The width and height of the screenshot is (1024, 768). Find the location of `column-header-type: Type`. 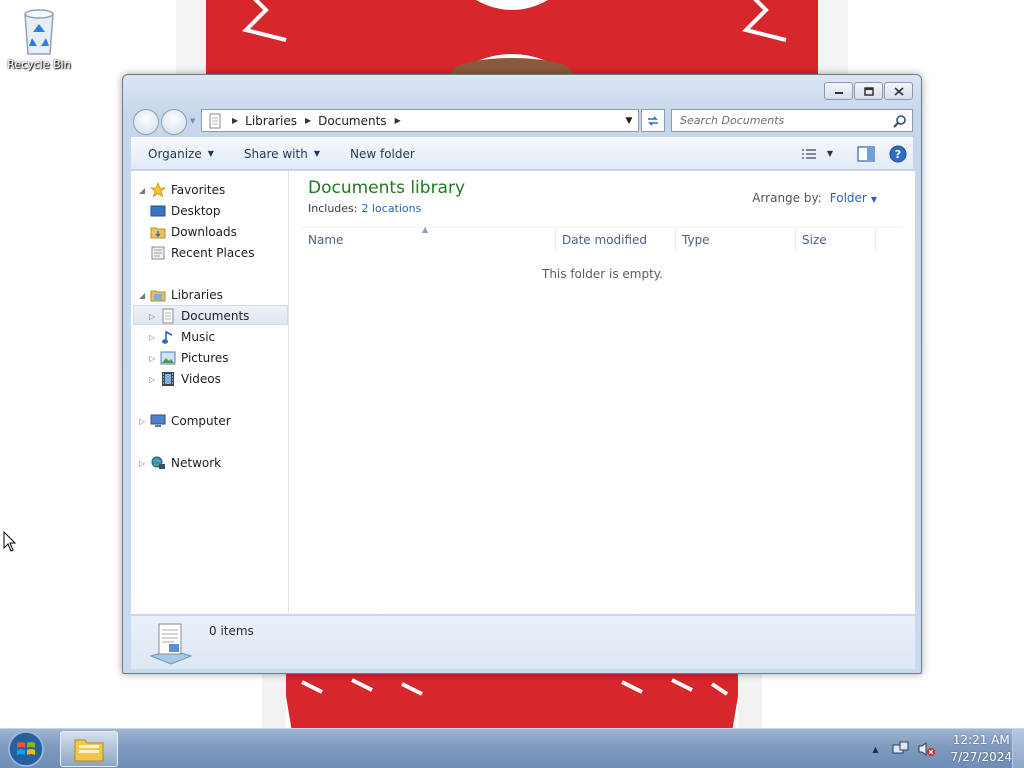

column-header-type: Type is located at coordinates (736, 240).